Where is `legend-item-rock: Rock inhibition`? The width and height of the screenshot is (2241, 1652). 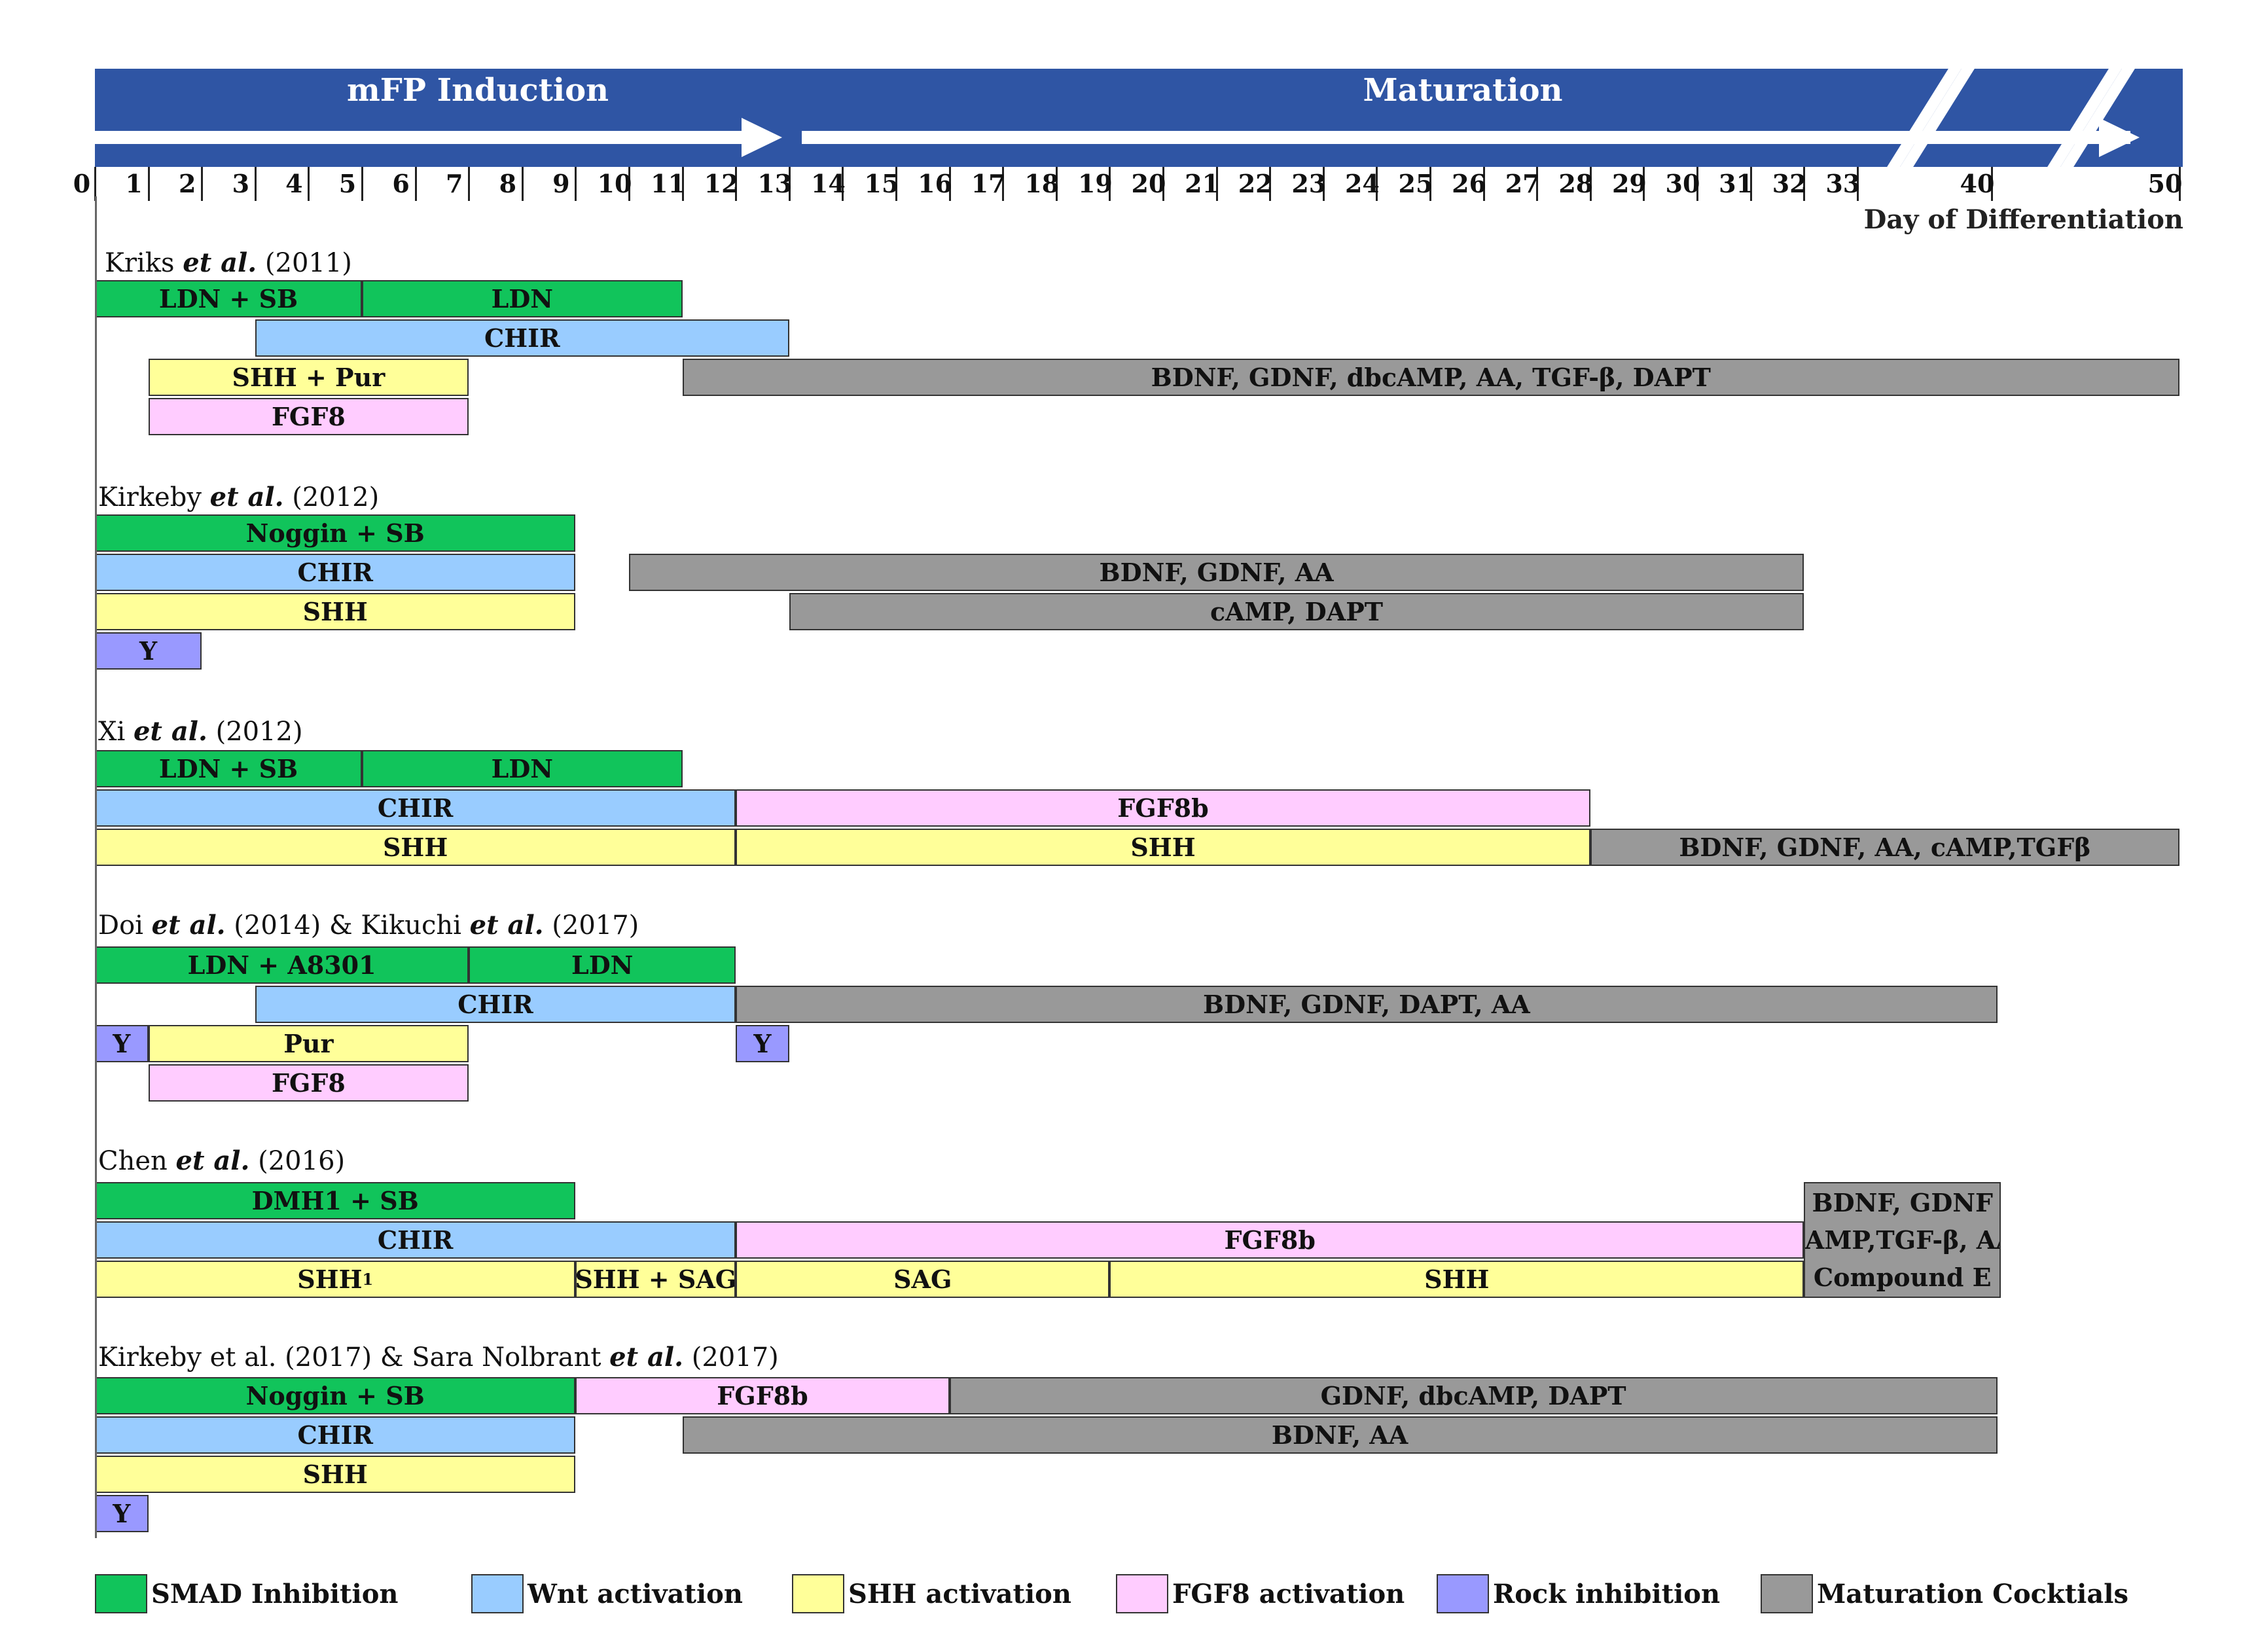 legend-item-rock: Rock inhibition is located at coordinates (1578, 1594).